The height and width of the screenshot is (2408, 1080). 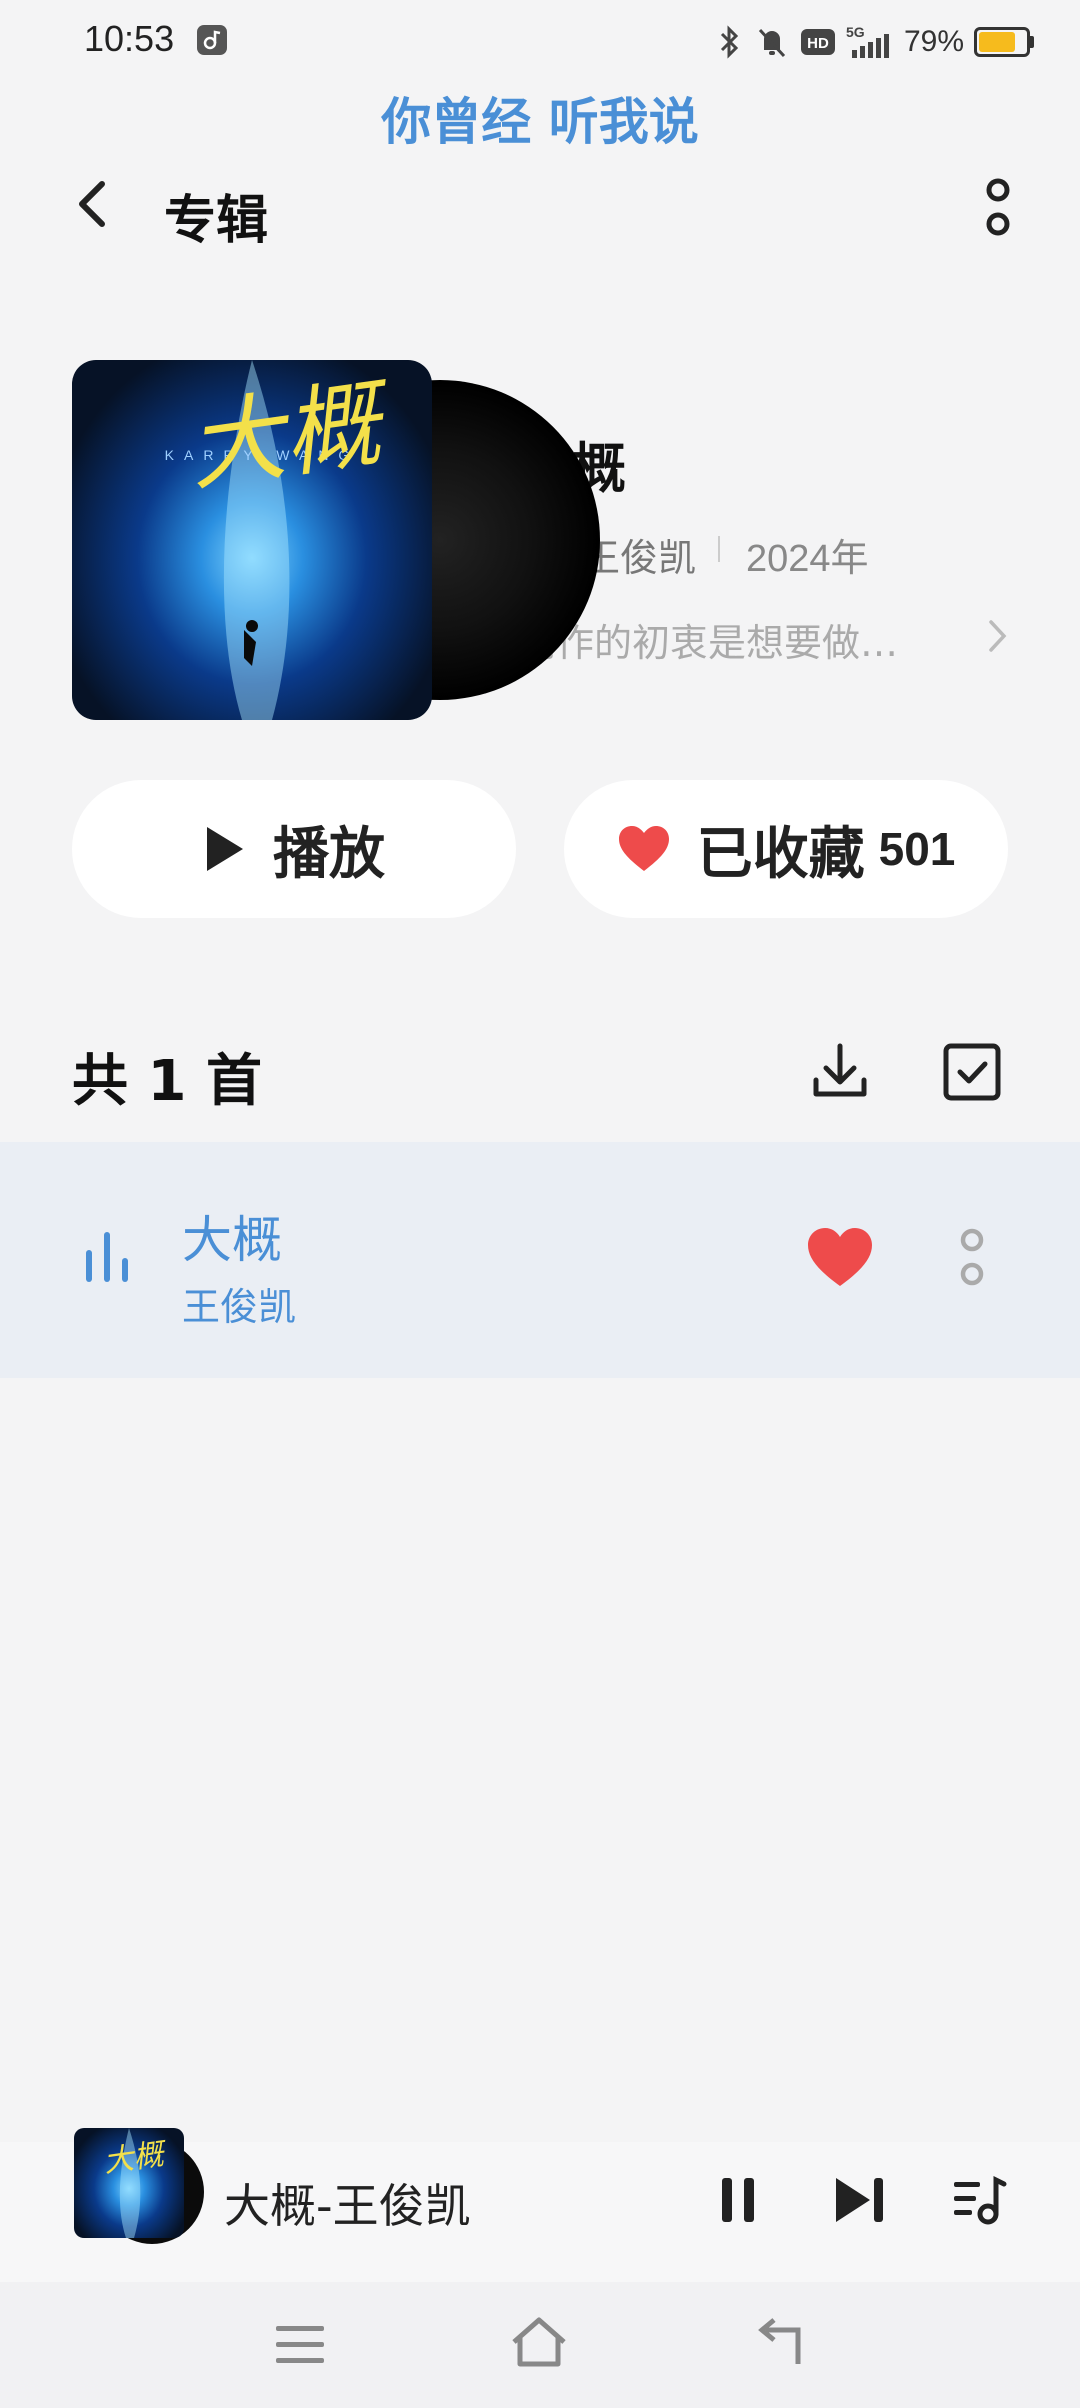 I want to click on album-year: 2024年, so click(x=807, y=559).